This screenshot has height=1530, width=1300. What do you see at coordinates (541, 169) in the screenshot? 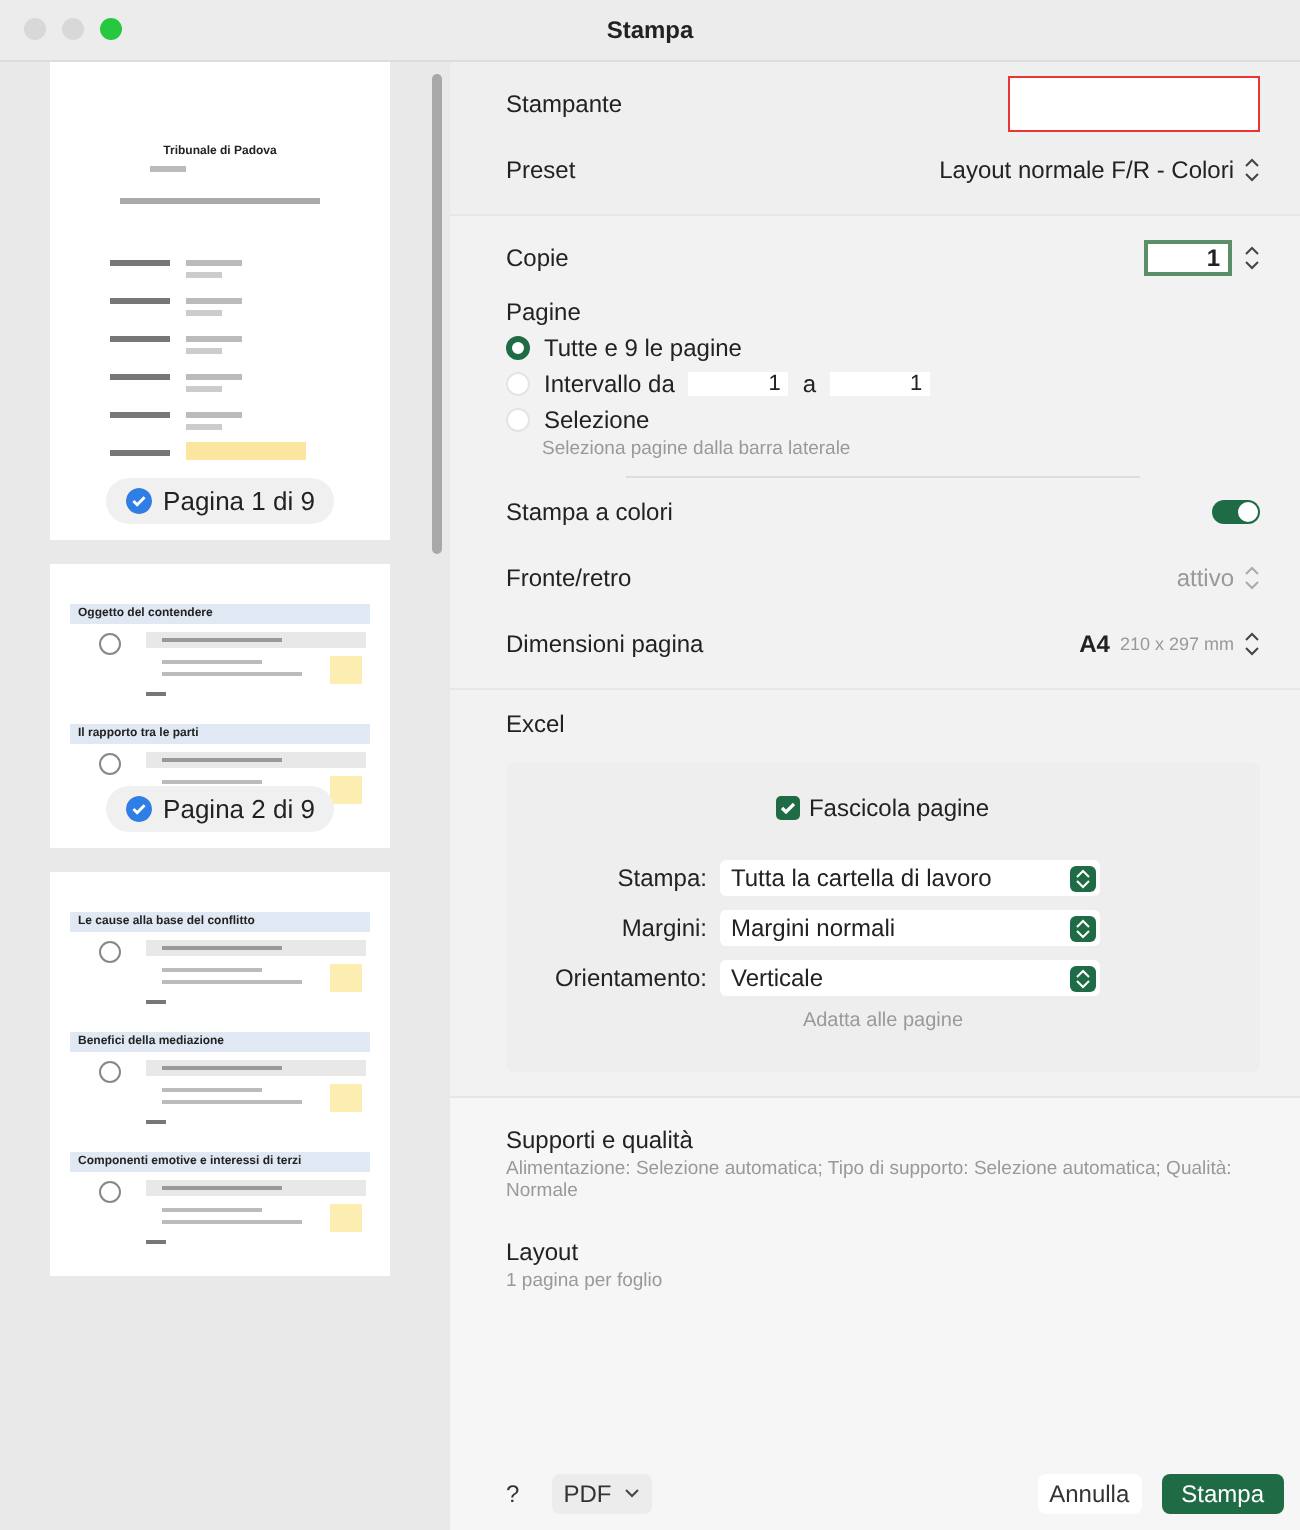
I see `preset-label: Preset` at bounding box center [541, 169].